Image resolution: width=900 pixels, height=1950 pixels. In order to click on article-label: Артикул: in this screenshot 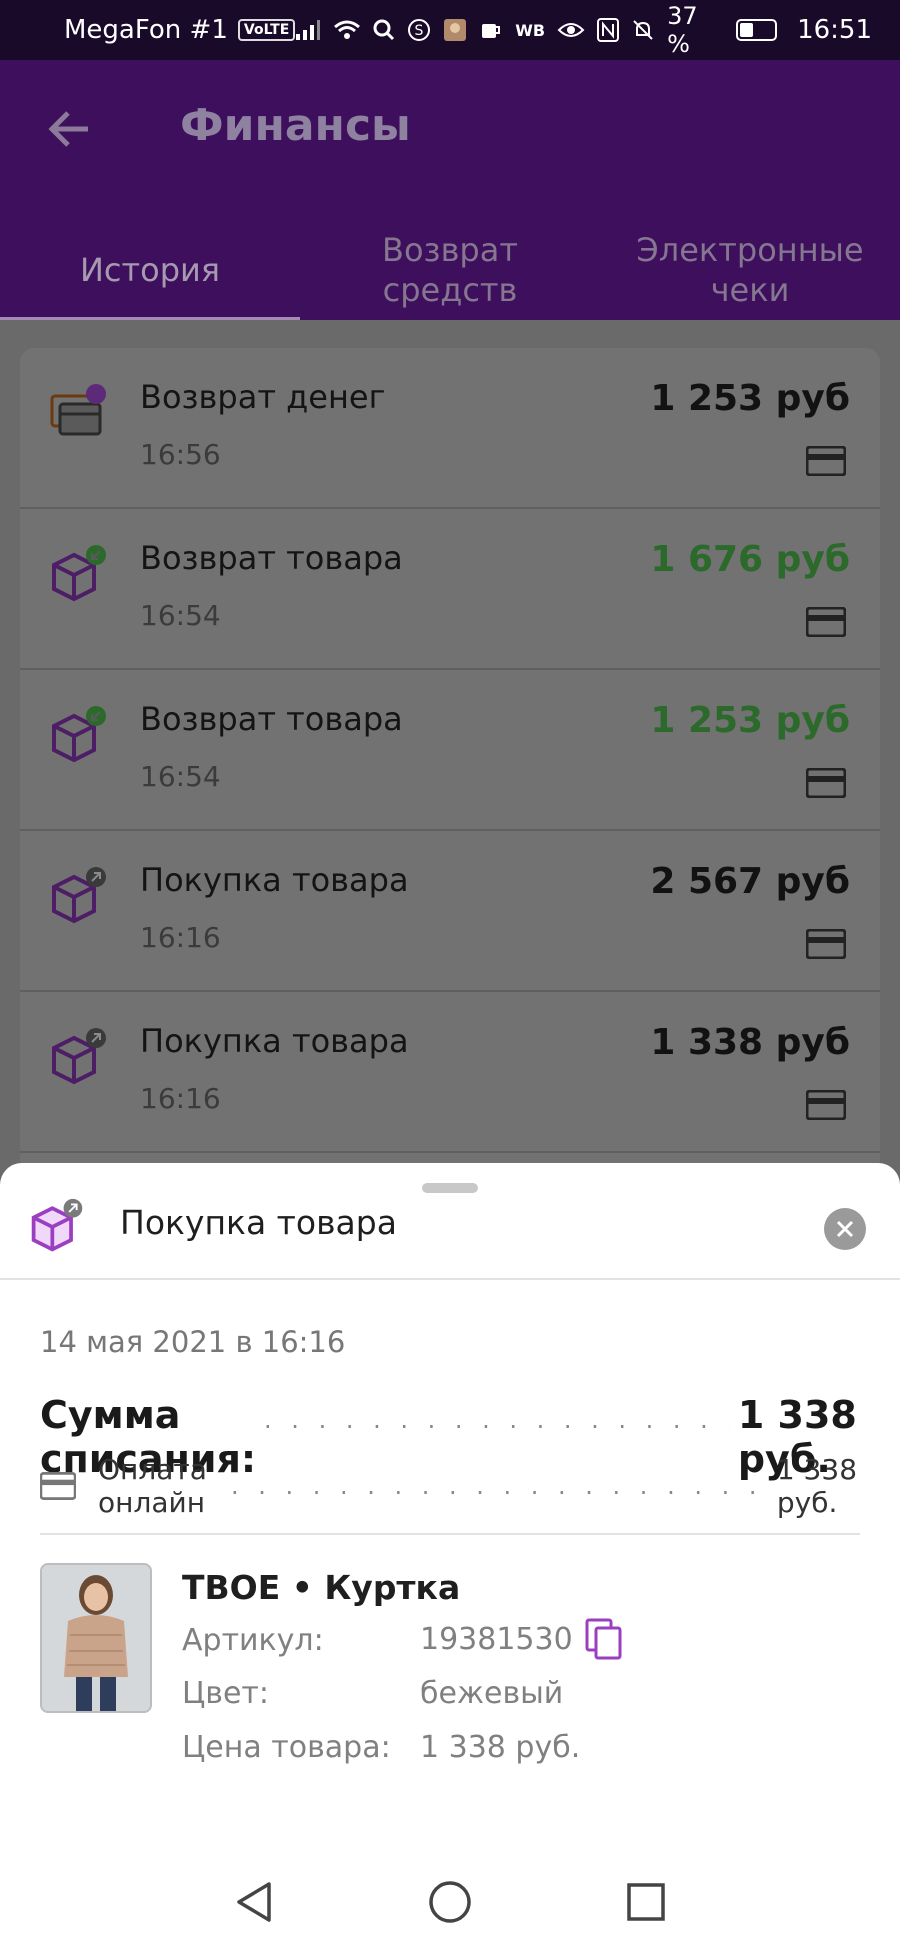, I will do `click(253, 1640)`.